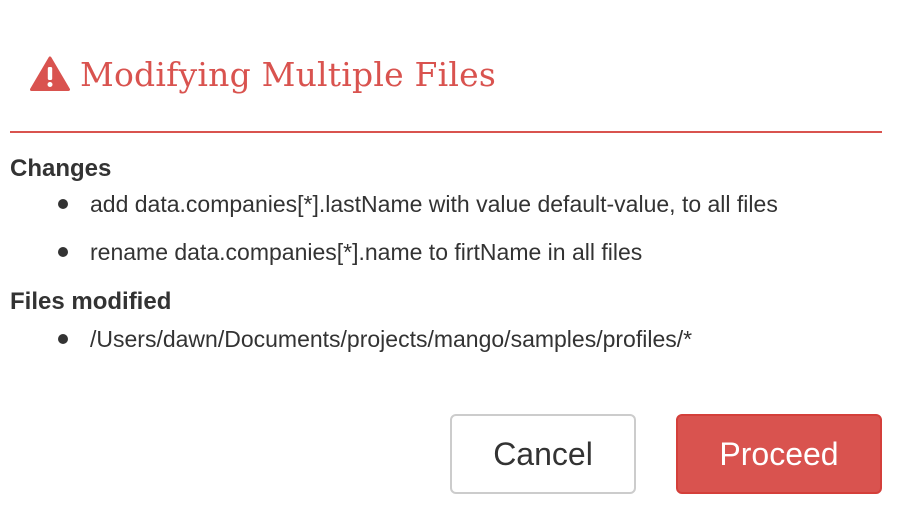 The height and width of the screenshot is (518, 900). What do you see at coordinates (50, 74) in the screenshot?
I see `warning-triangle-icon` at bounding box center [50, 74].